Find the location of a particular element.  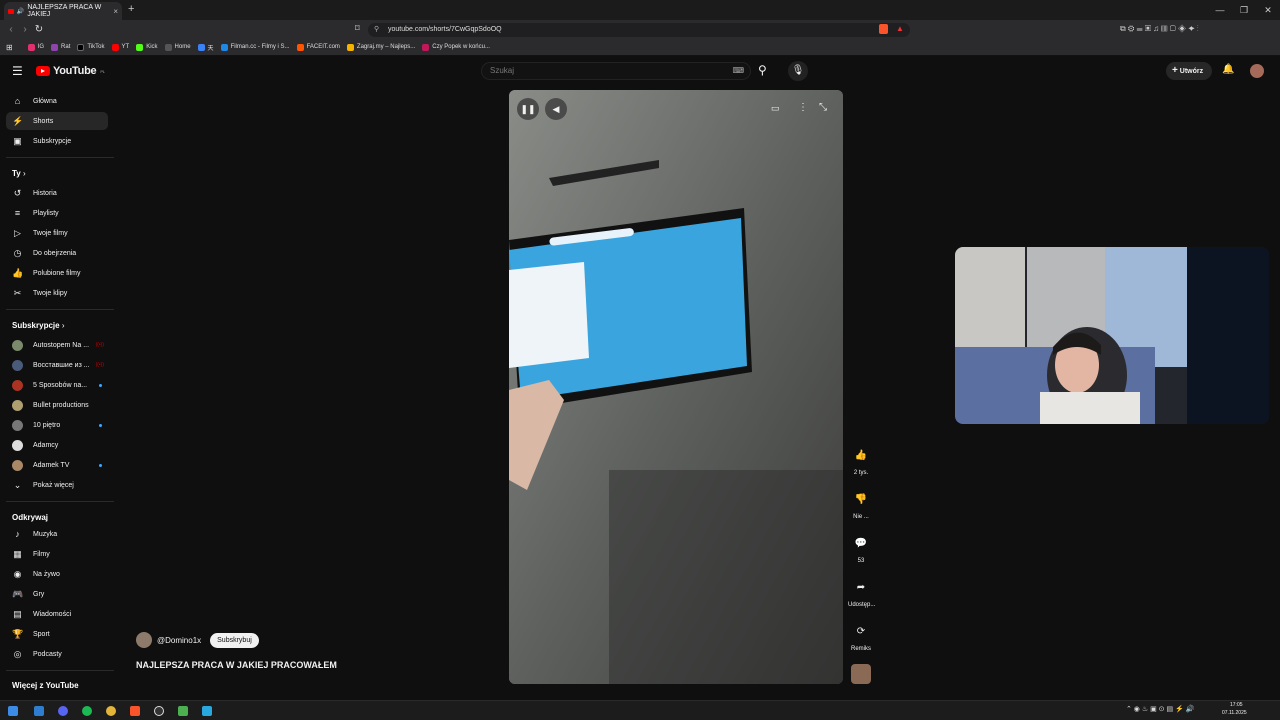

obs-icon is located at coordinates (159, 711).